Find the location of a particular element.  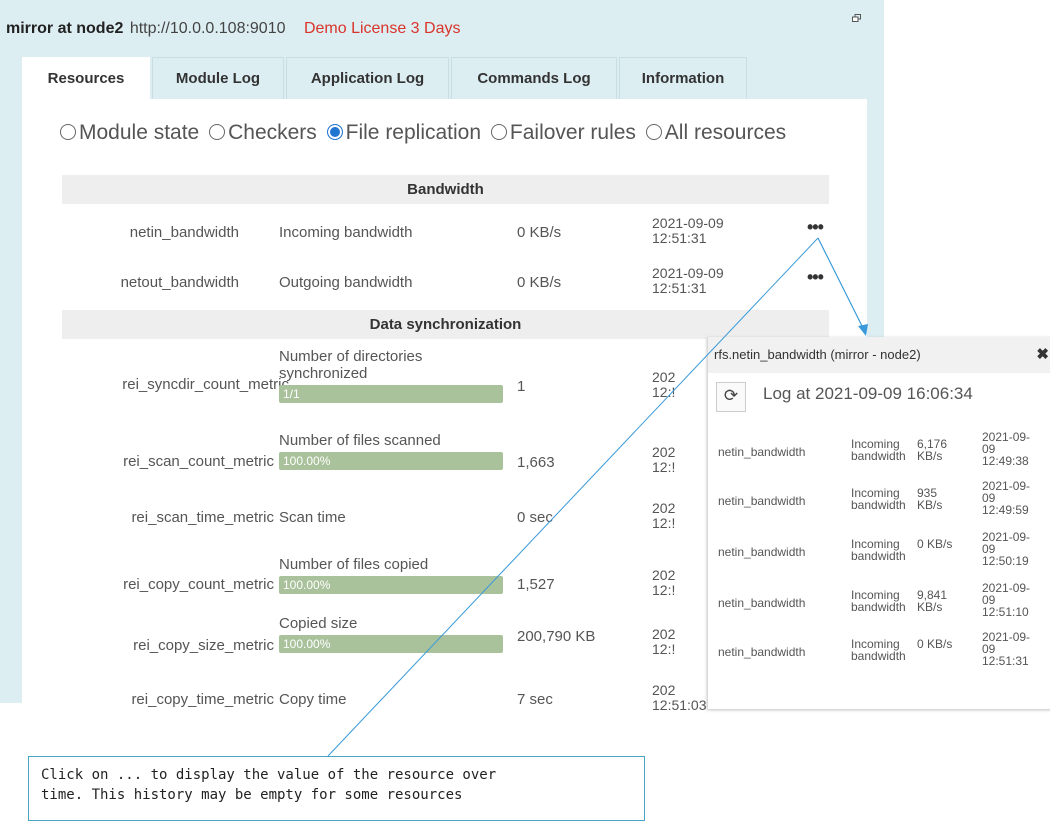

resource-description: Outgoing bandwidth is located at coordinates (346, 282).